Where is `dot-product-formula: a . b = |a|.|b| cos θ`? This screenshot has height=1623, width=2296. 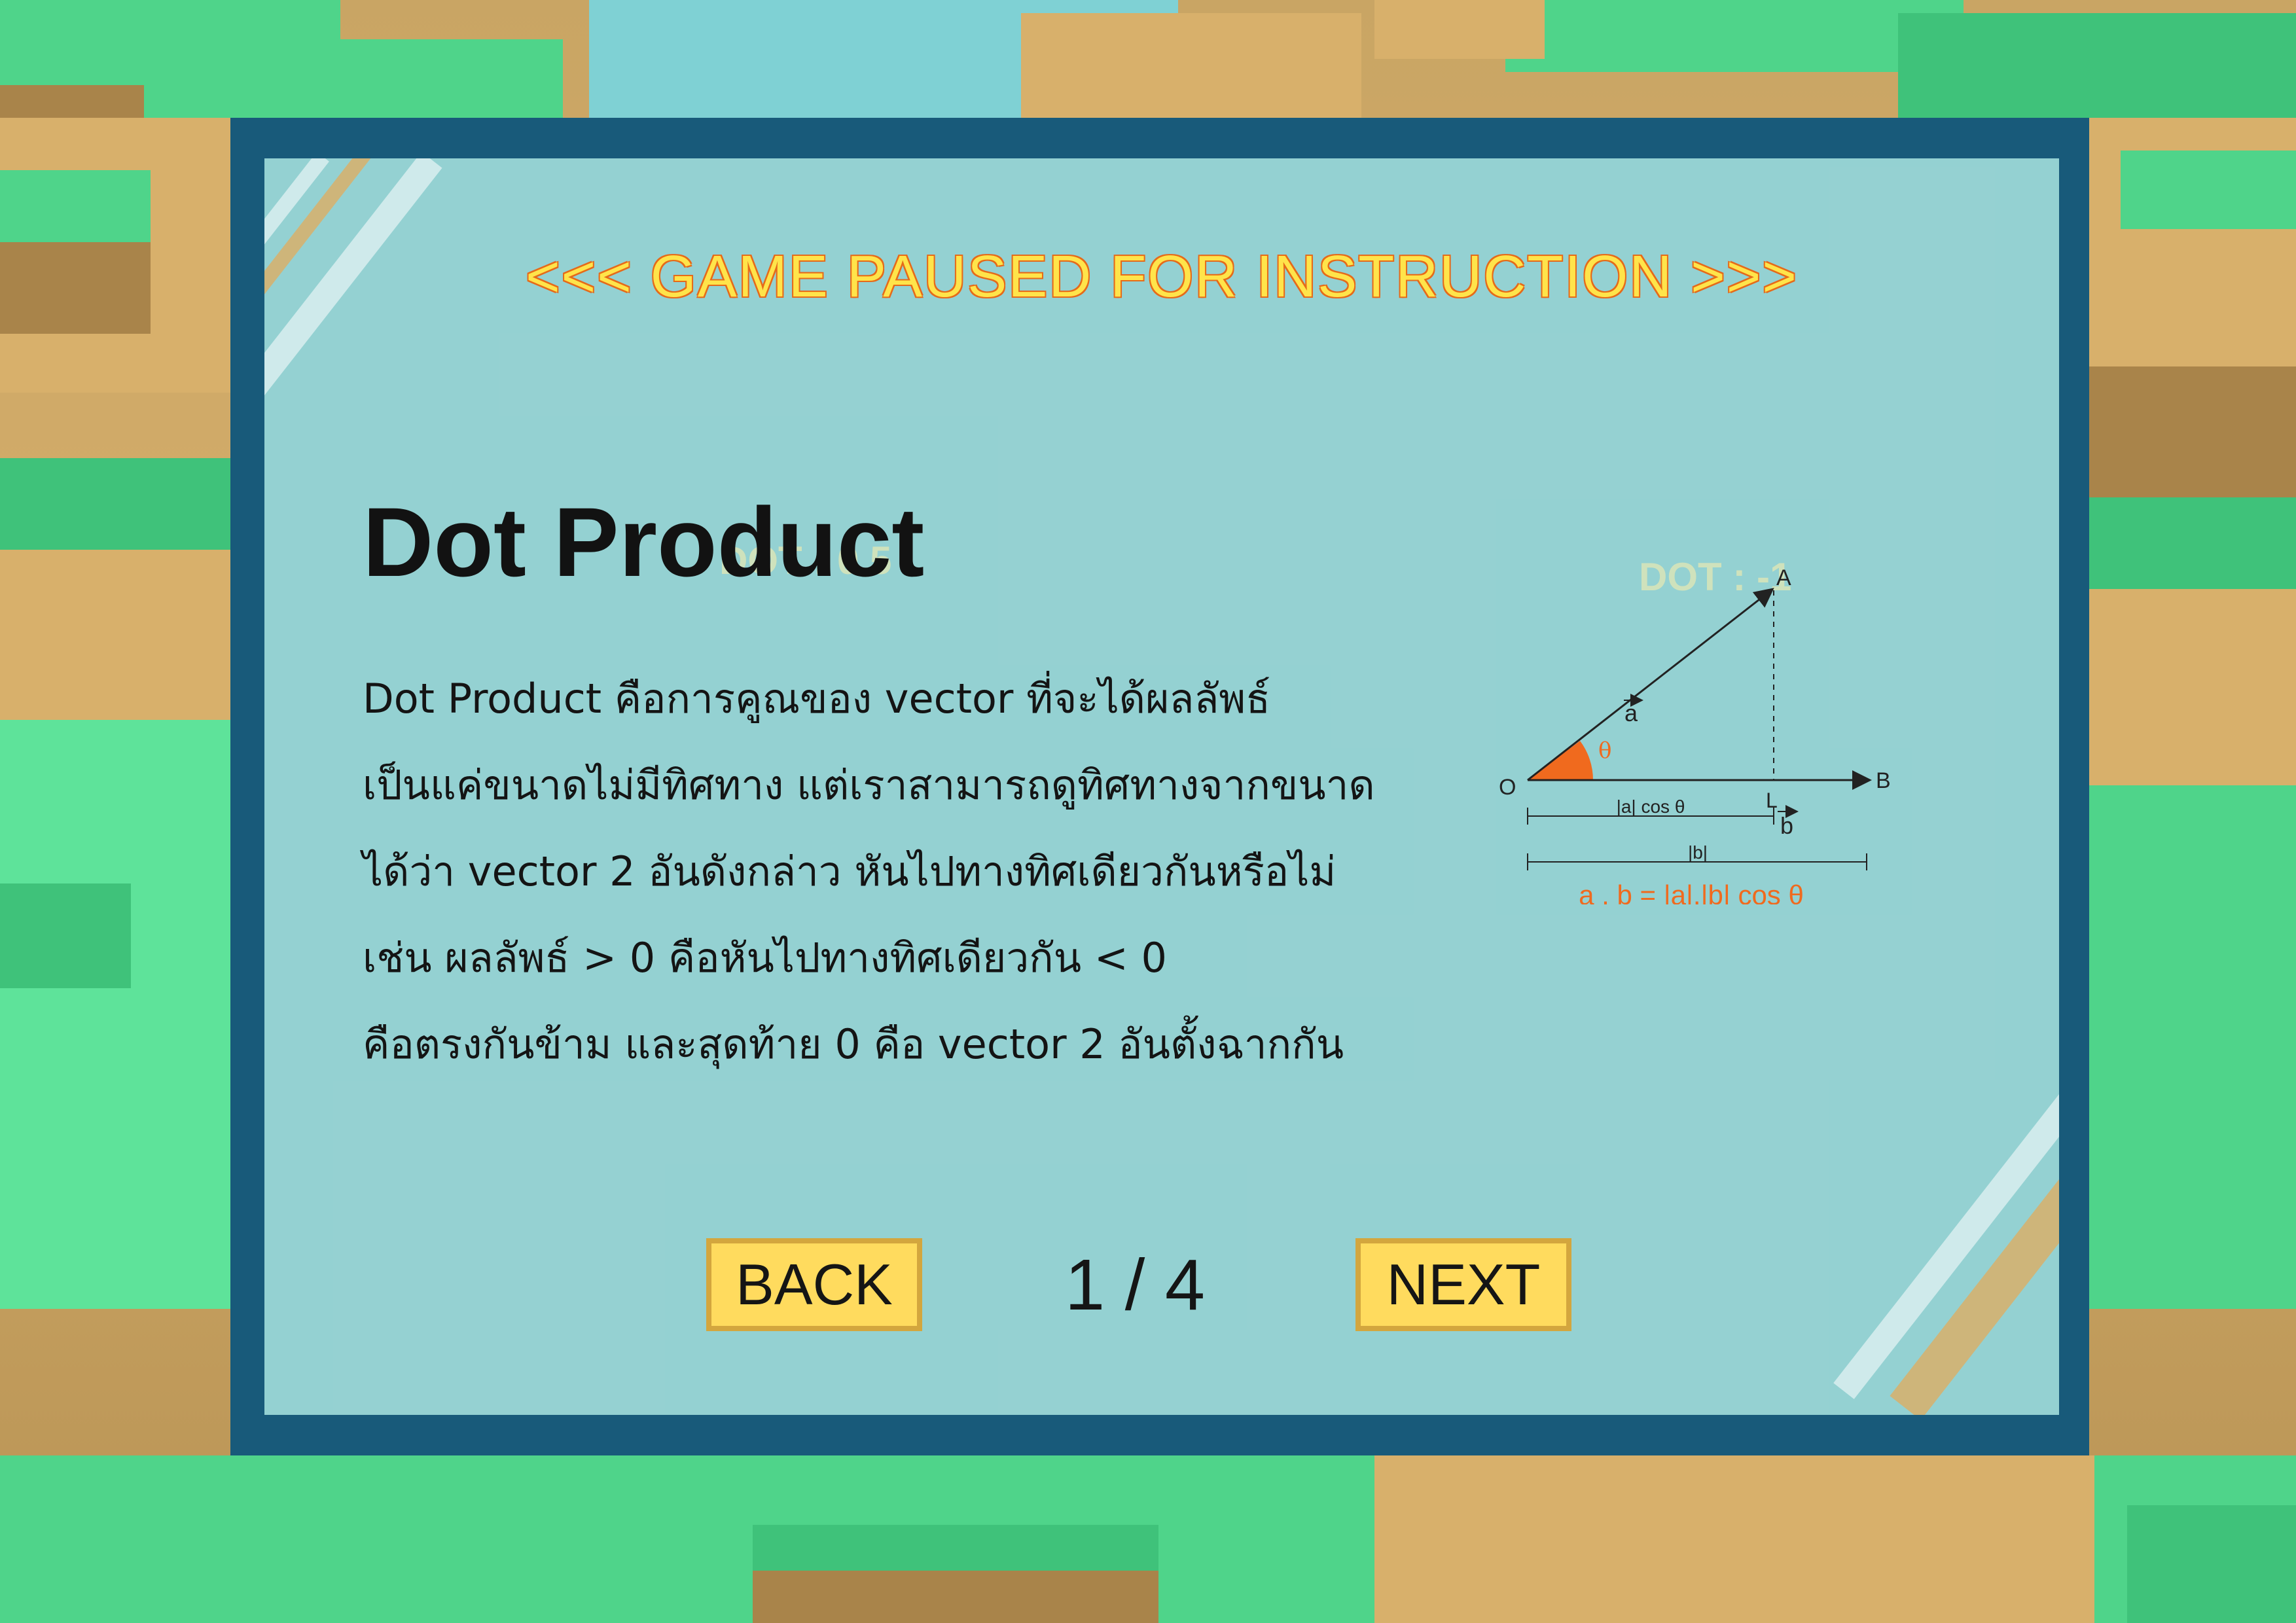
dot-product-formula: a . b = |a|.|b| cos θ is located at coordinates (1691, 892).